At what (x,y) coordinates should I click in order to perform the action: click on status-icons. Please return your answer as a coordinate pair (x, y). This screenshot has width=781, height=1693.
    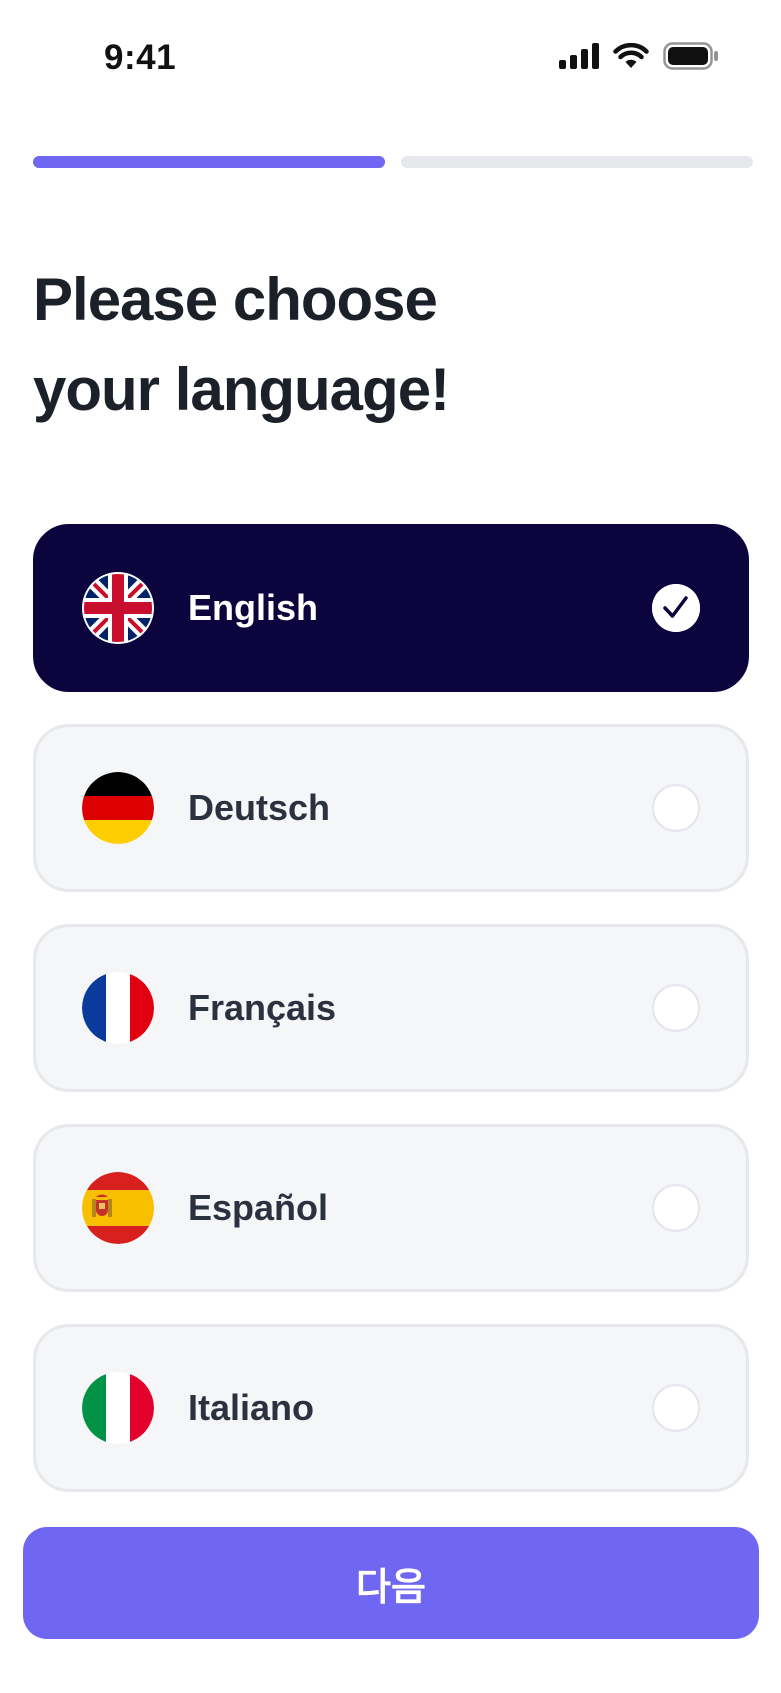
    Looking at the image, I should click on (639, 58).